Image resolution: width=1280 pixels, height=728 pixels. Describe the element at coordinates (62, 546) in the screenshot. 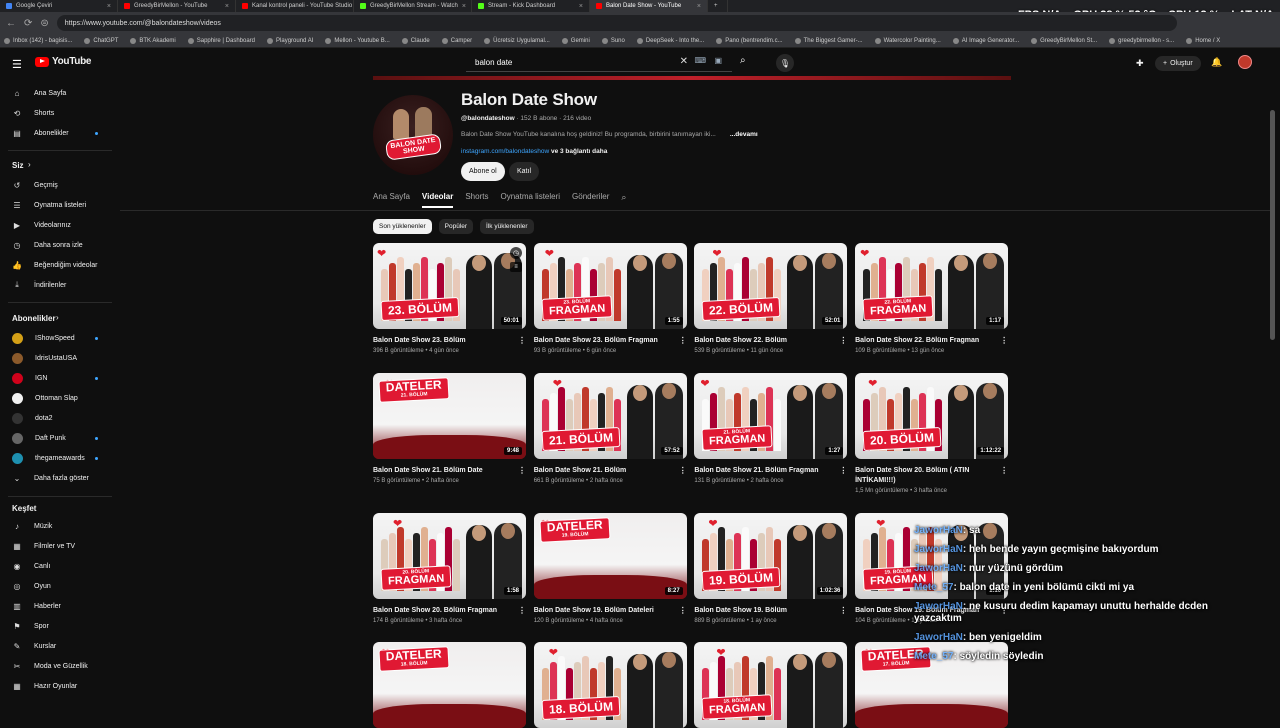

I see `sidebar-explore-item: ▦ Filmler ve TV` at that location.